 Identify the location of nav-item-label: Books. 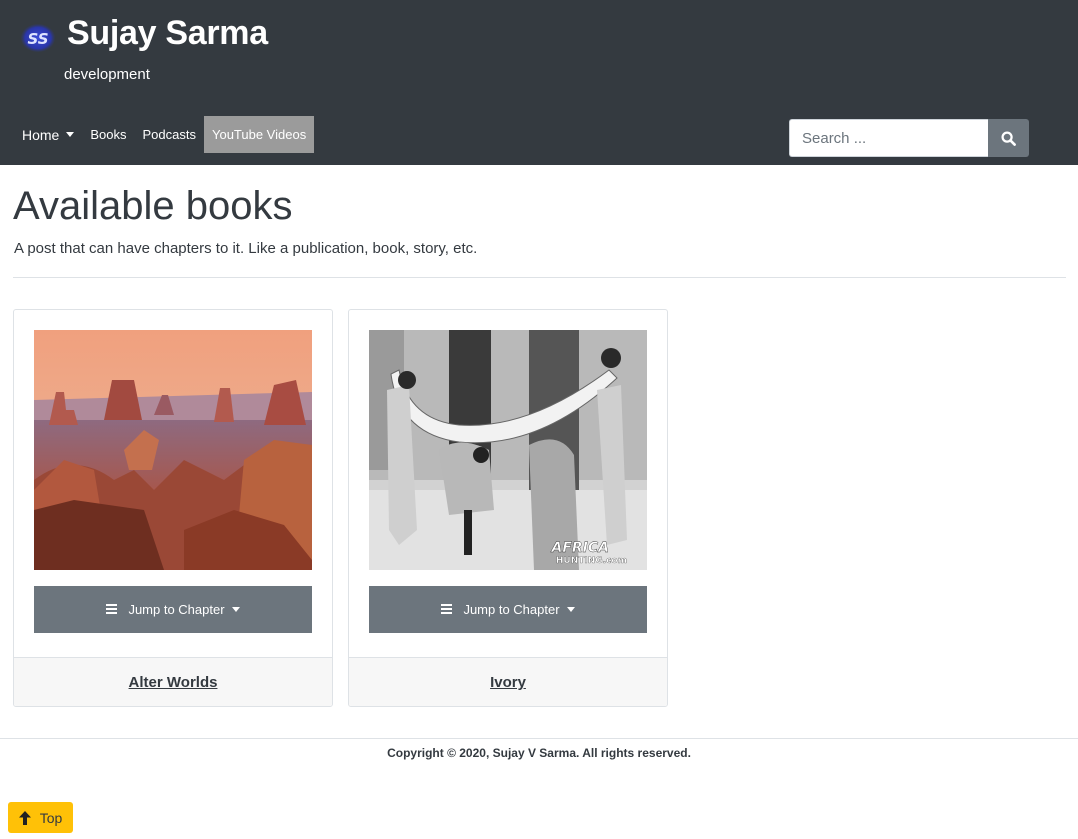
(108, 134).